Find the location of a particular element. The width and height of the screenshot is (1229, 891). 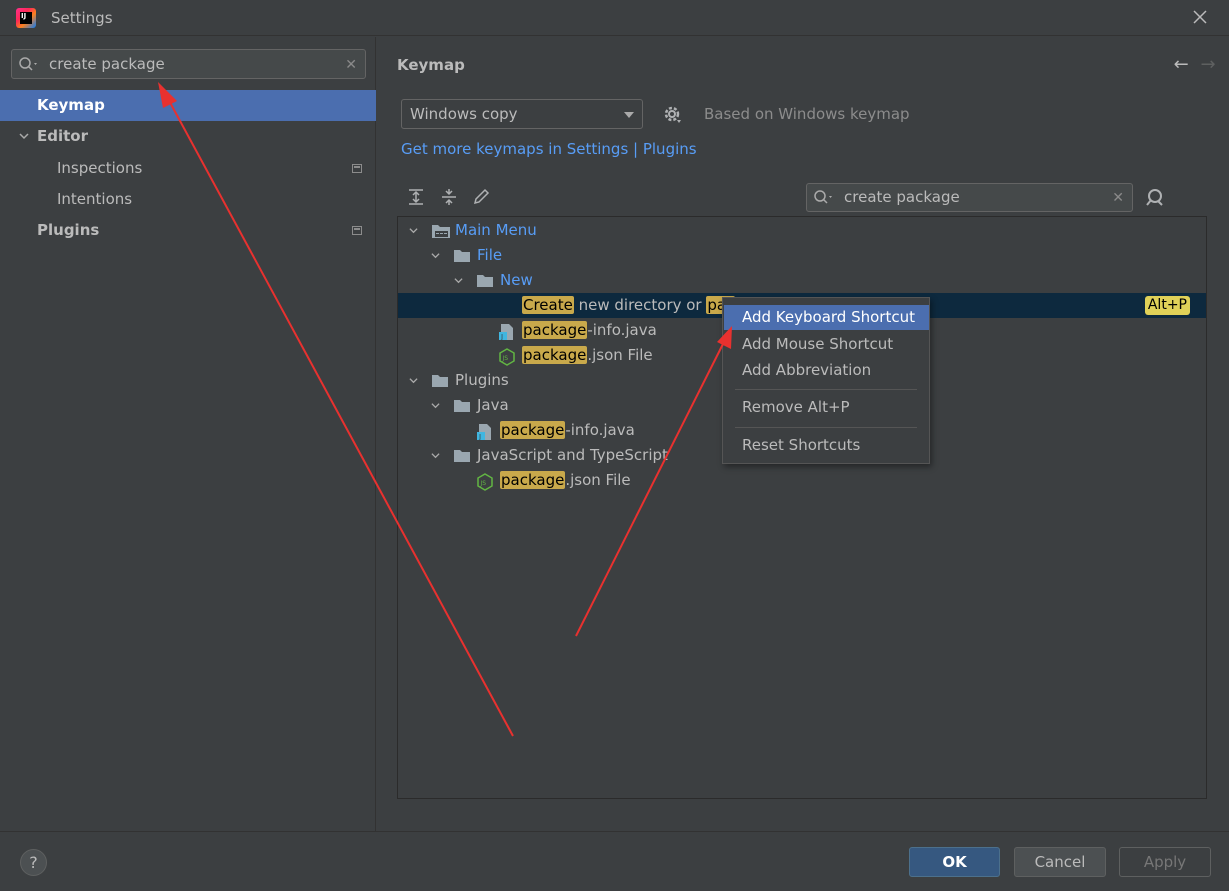

intellij-logo-icon: IJ is located at coordinates (26, 18).